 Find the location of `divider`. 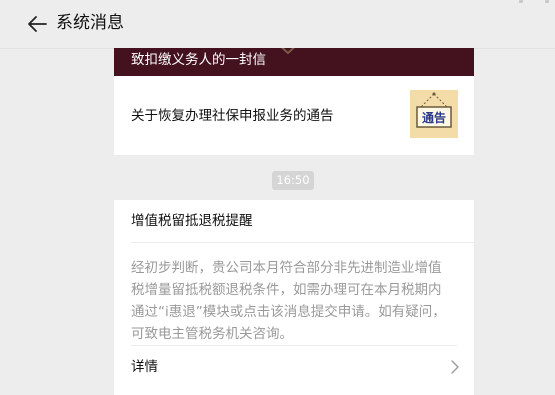

divider is located at coordinates (302, 242).